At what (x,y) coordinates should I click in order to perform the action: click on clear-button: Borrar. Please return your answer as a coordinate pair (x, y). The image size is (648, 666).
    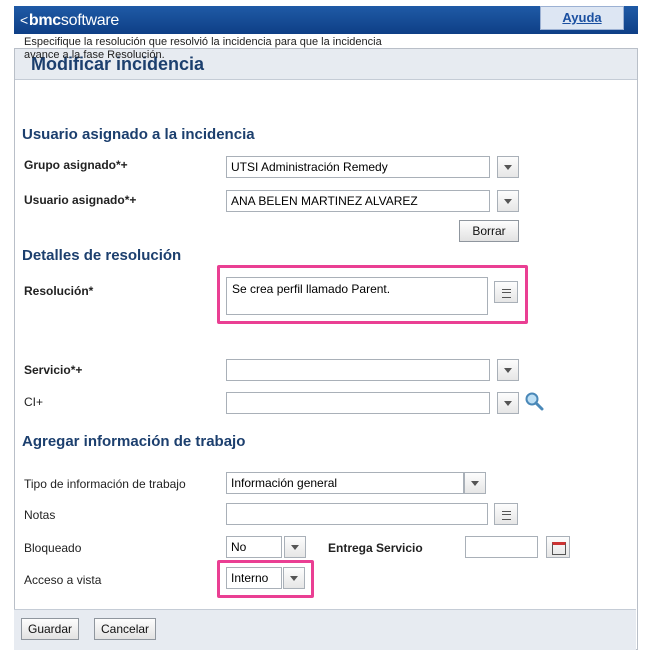
    Looking at the image, I should click on (489, 231).